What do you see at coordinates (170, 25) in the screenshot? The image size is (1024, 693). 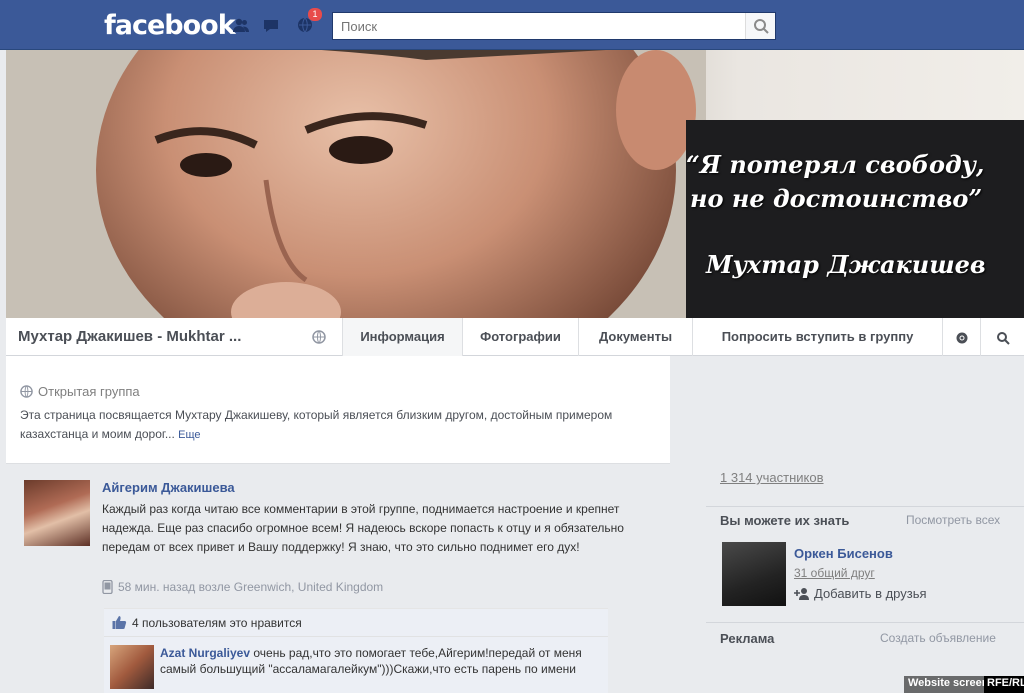 I see `facebook-logo: facebook` at bounding box center [170, 25].